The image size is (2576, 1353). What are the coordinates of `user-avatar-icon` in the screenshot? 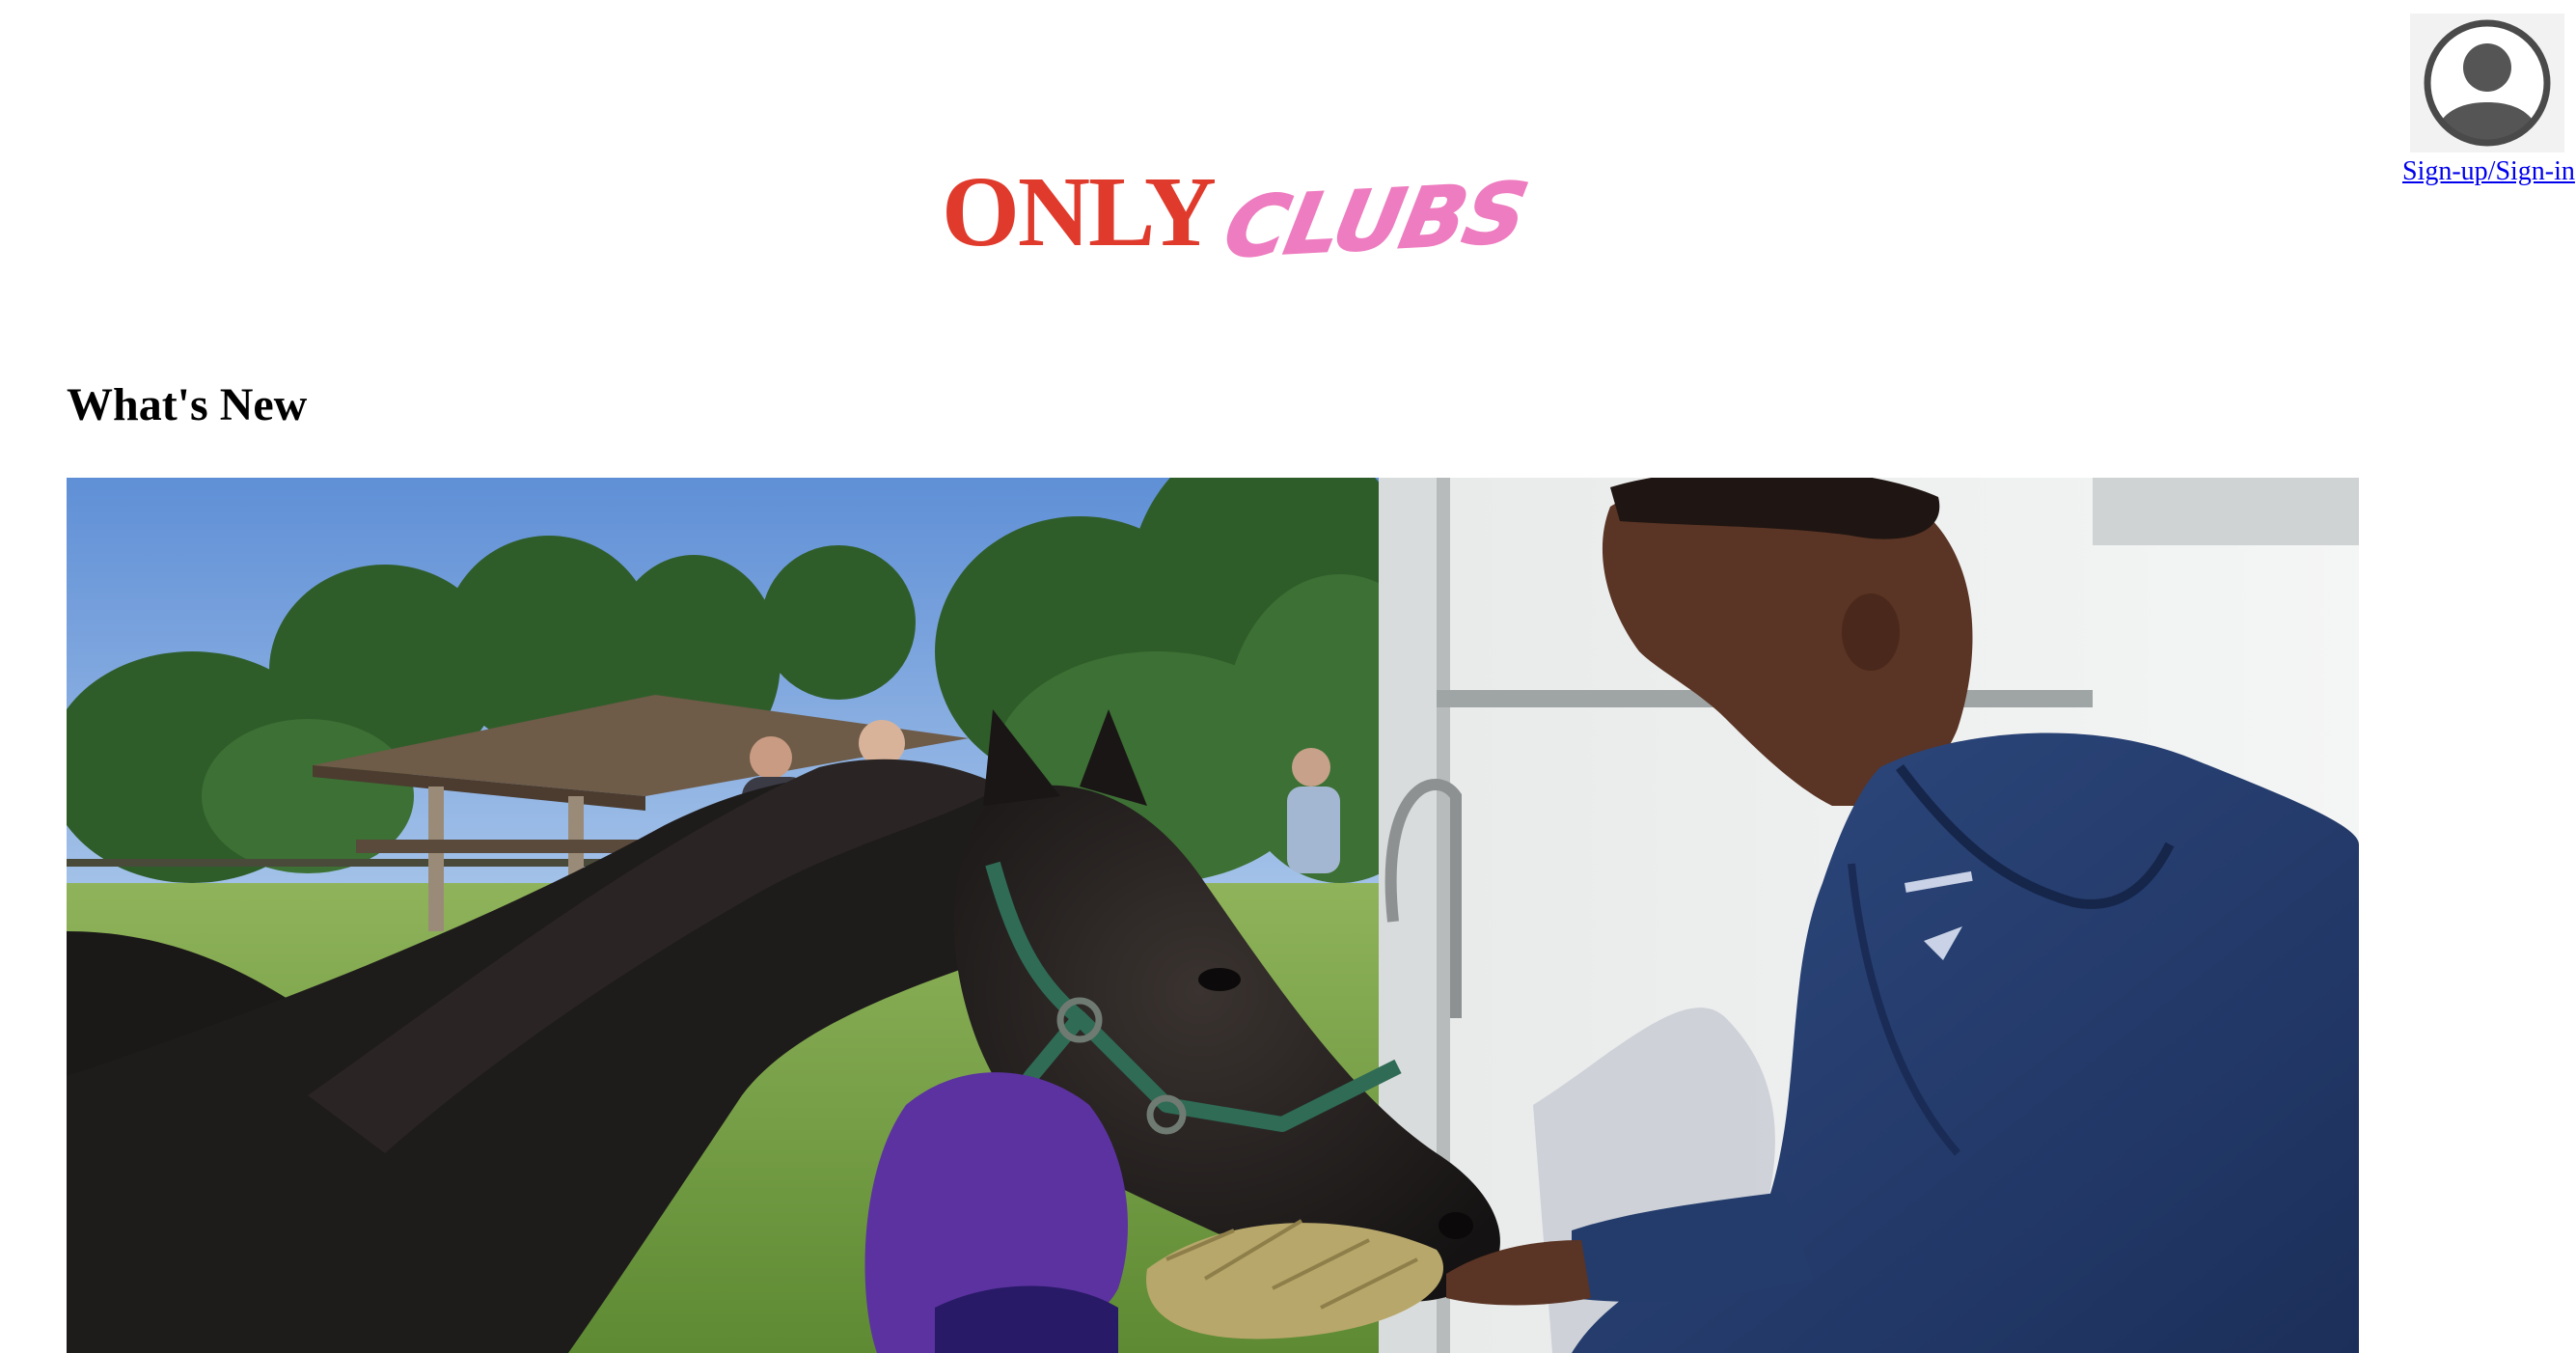 It's located at (2487, 83).